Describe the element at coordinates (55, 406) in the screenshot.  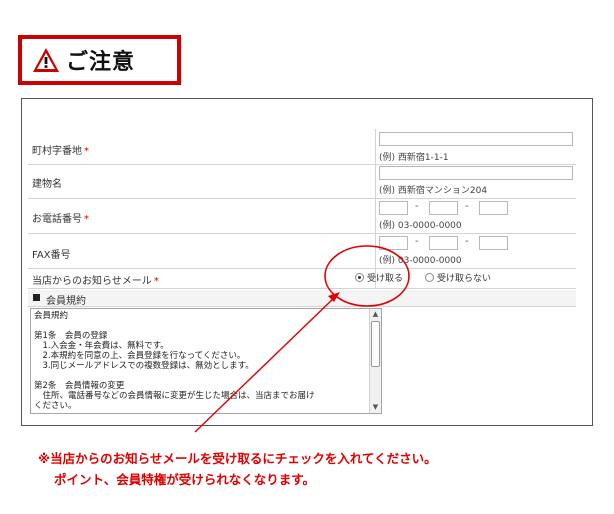
I see `terms-line: ください。` at that location.